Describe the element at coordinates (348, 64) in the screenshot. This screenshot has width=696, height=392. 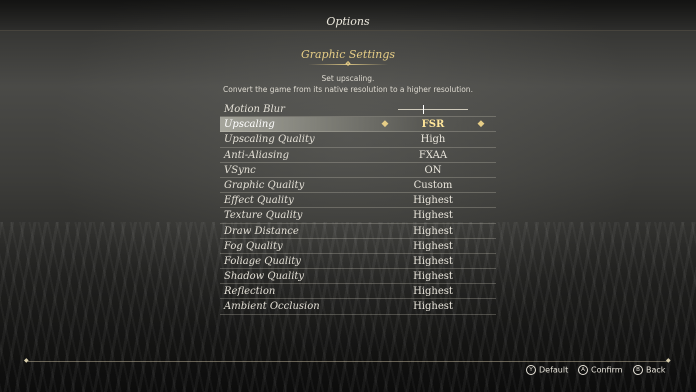
I see `ornament-icon: ❖` at that location.